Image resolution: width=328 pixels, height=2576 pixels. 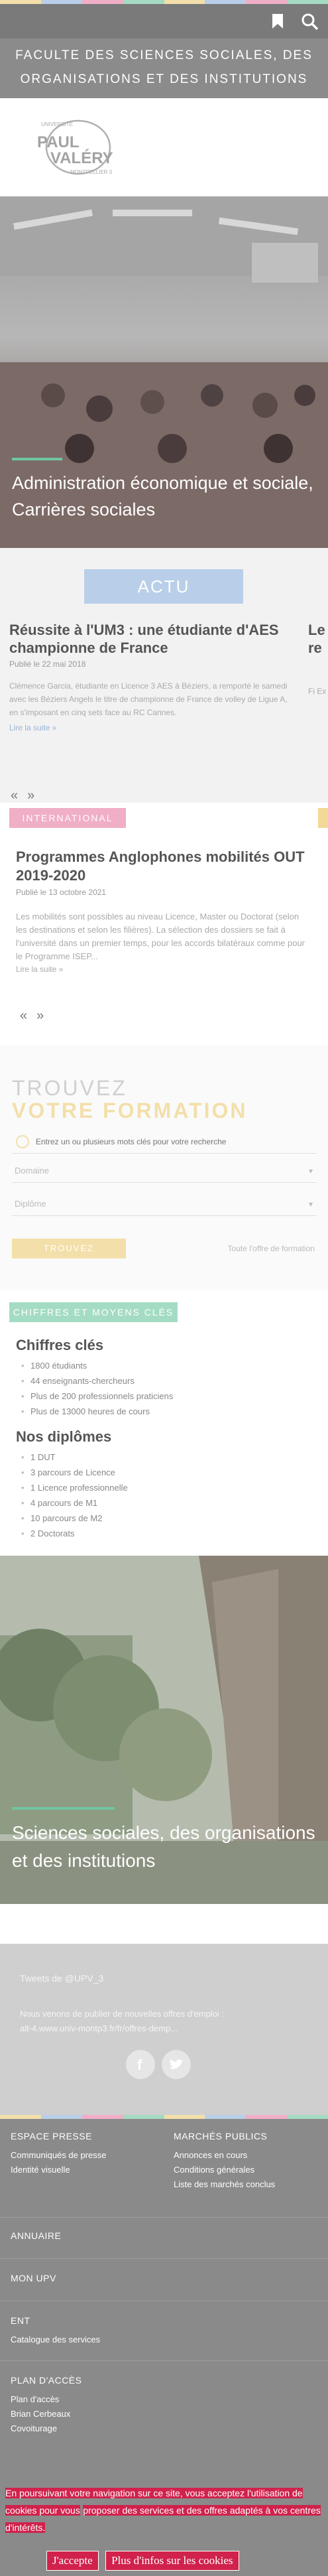 I want to click on list-item: 44 enseignants-chercheurs, so click(x=164, y=1381).